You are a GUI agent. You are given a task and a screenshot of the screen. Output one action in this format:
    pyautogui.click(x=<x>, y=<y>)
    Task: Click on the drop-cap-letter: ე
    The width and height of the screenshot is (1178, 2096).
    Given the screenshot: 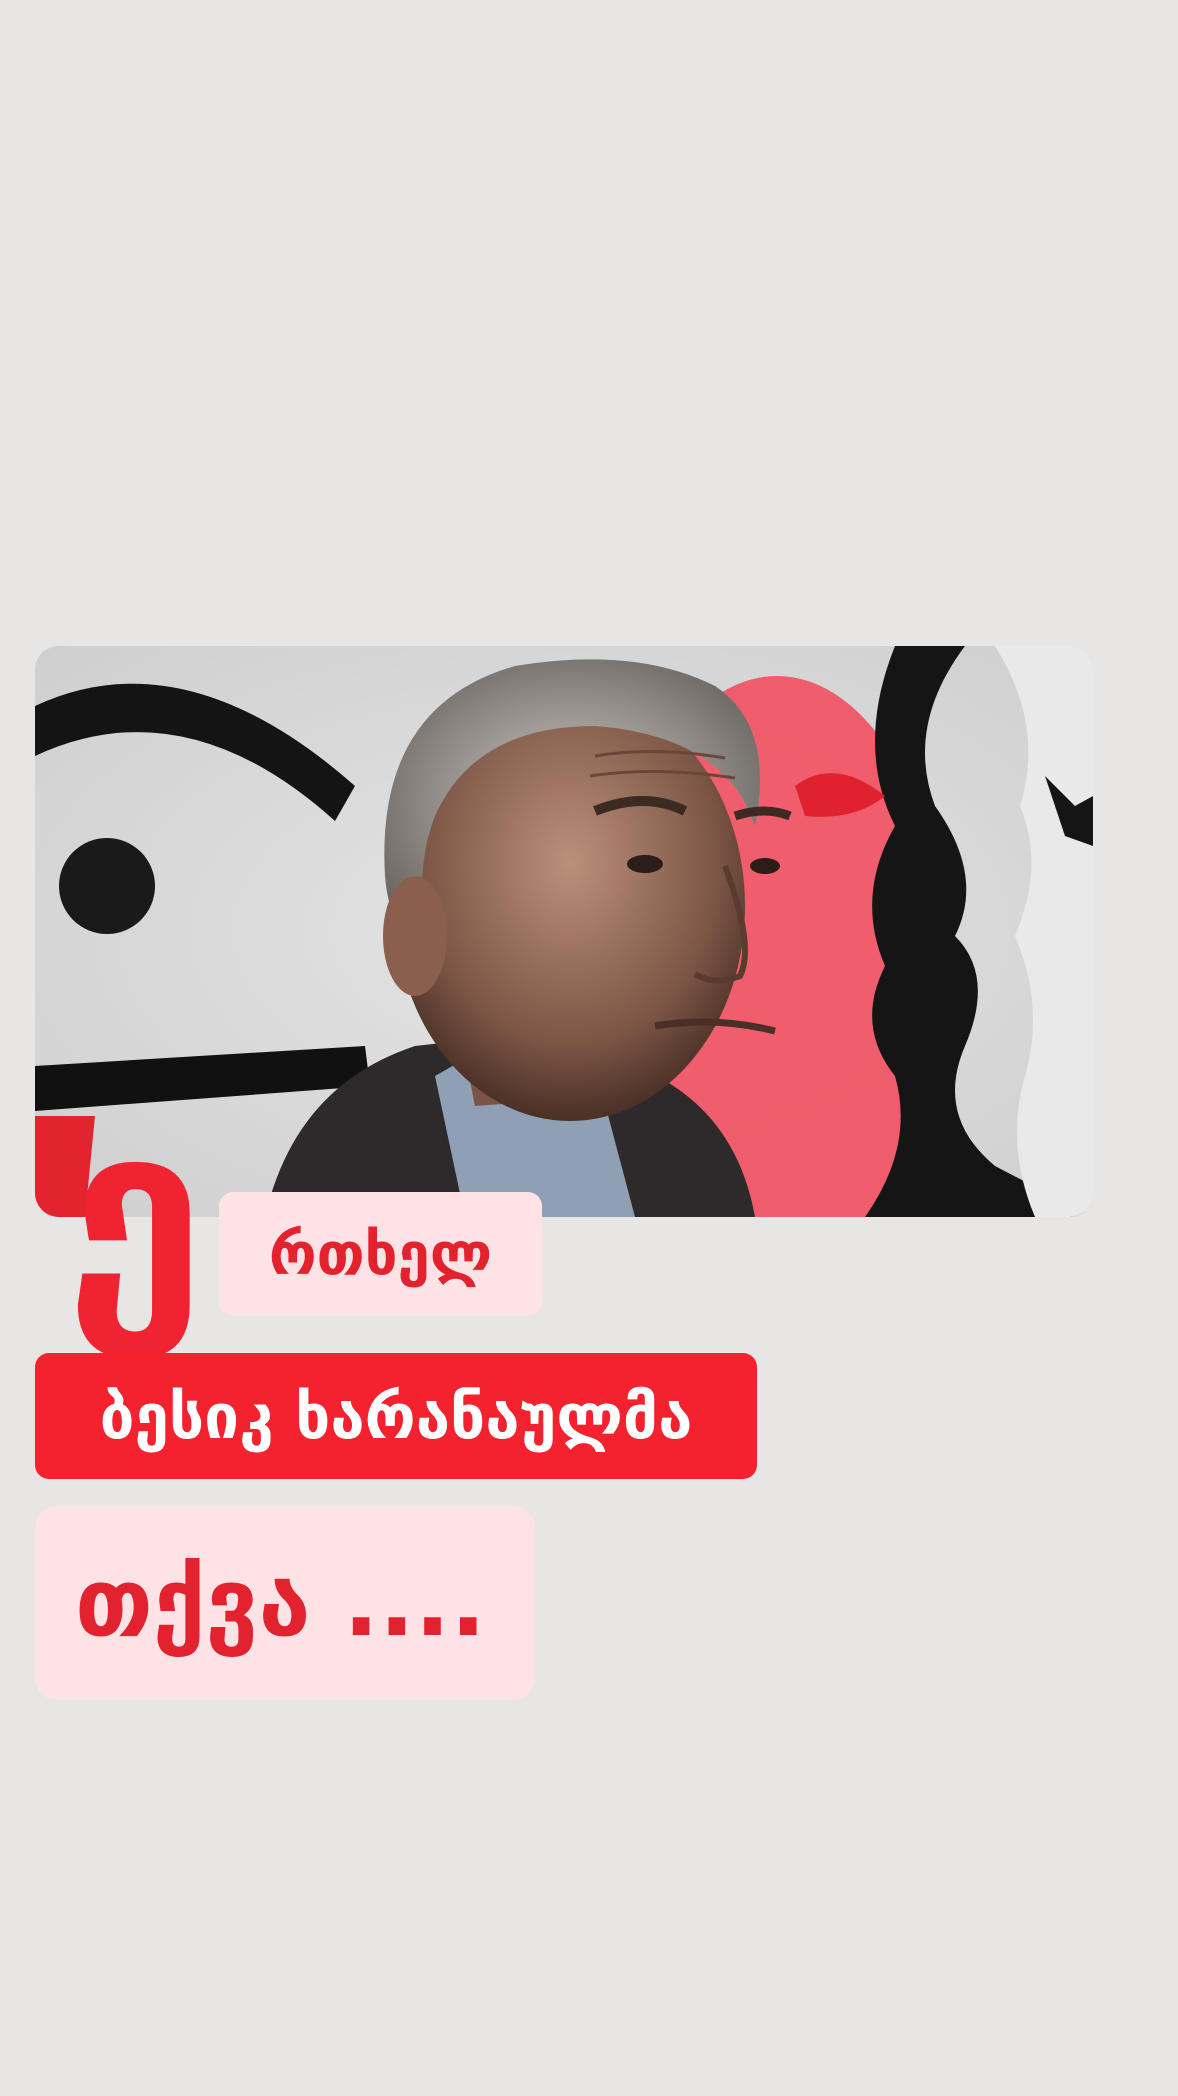 What is the action you would take?
    pyautogui.click(x=135, y=1214)
    